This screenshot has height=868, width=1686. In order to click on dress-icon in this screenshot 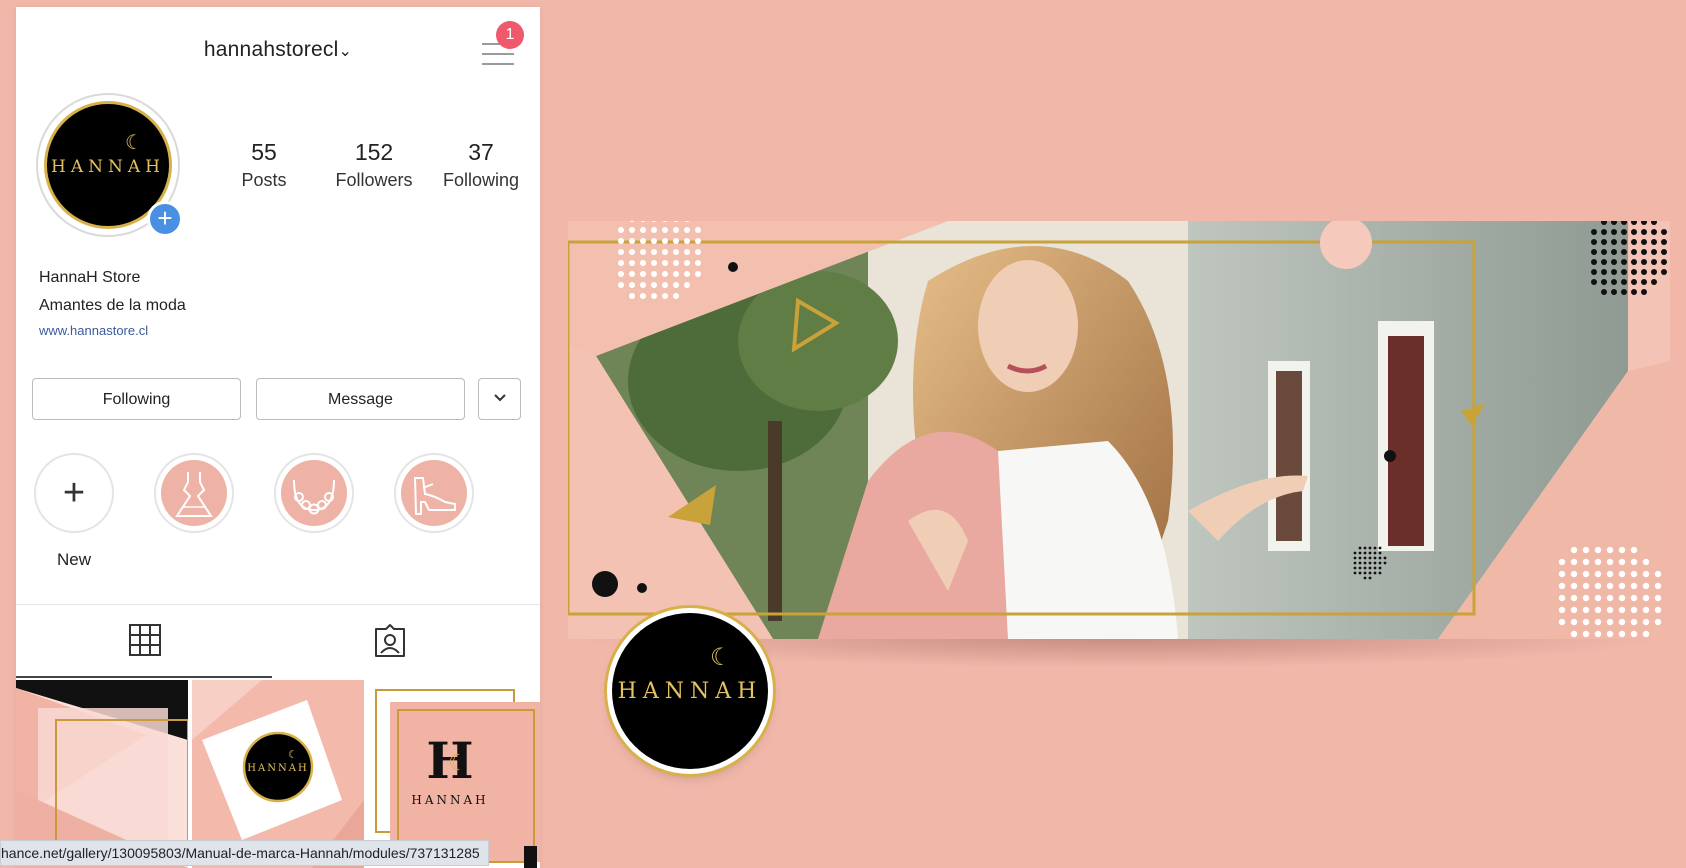, I will do `click(194, 494)`.